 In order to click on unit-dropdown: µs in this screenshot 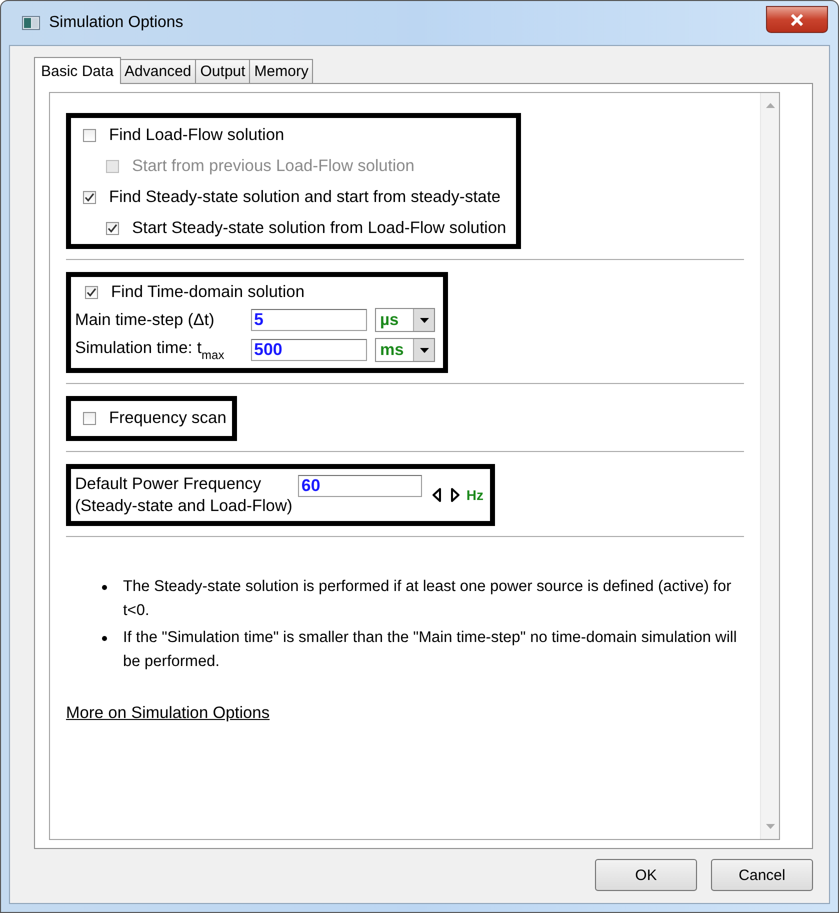, I will do `click(405, 320)`.